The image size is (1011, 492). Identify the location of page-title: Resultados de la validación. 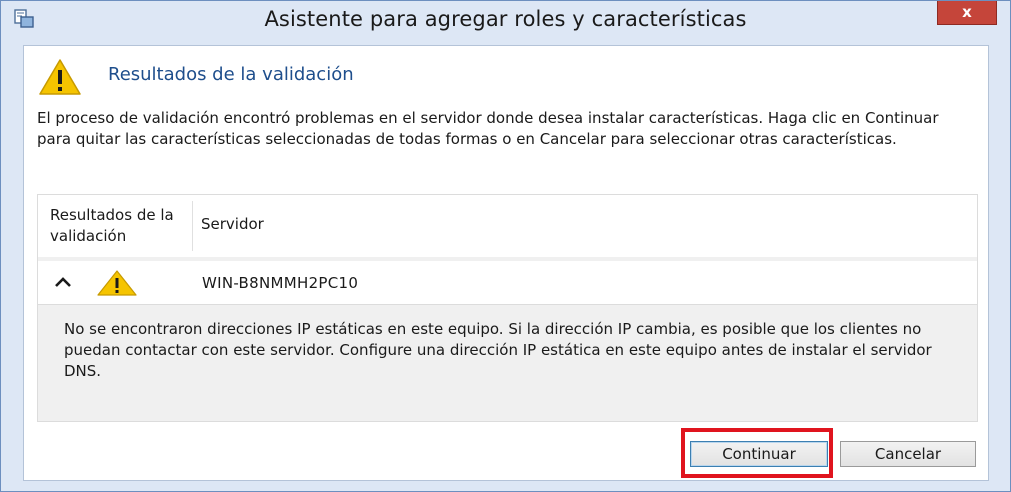
(231, 74).